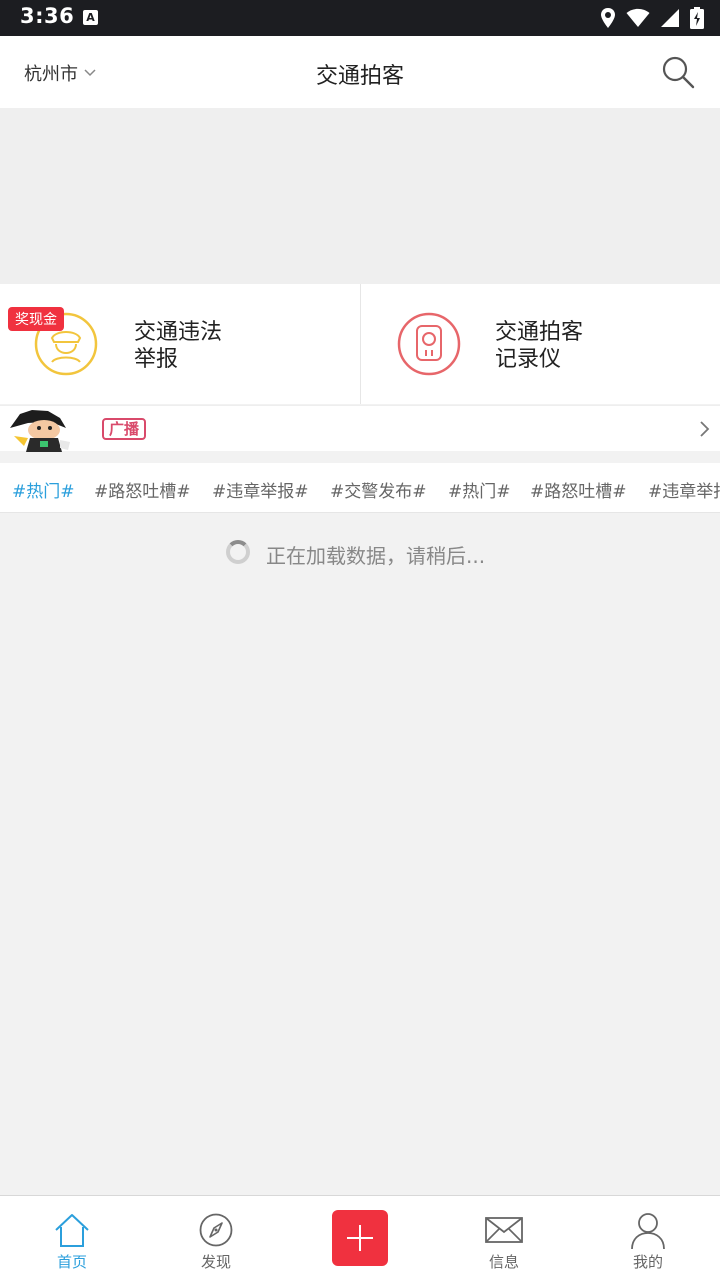  I want to click on tab-police-release: #交警发布#, so click(378, 489).